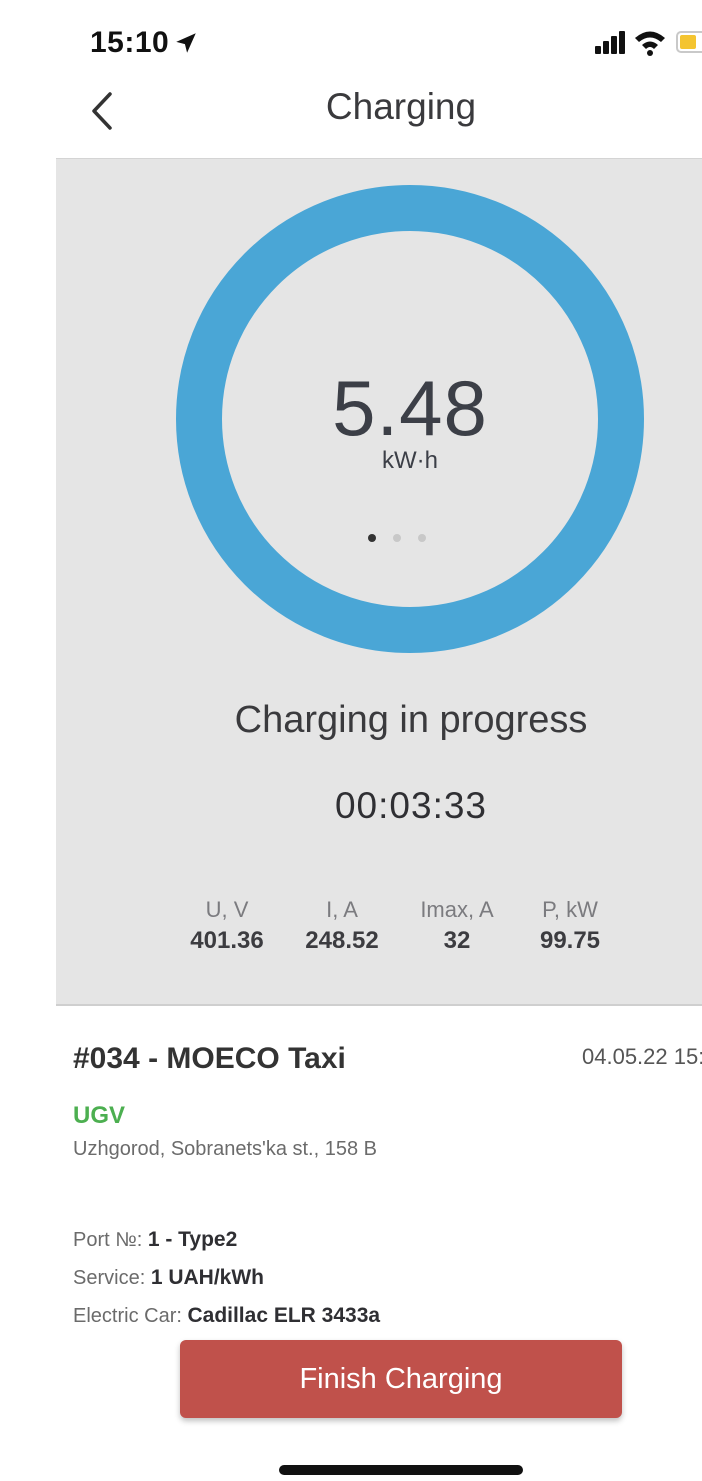 Image resolution: width=702 pixels, height=1481 pixels. What do you see at coordinates (209, 1058) in the screenshot?
I see `station-name: #034 - MOECO Taxi` at bounding box center [209, 1058].